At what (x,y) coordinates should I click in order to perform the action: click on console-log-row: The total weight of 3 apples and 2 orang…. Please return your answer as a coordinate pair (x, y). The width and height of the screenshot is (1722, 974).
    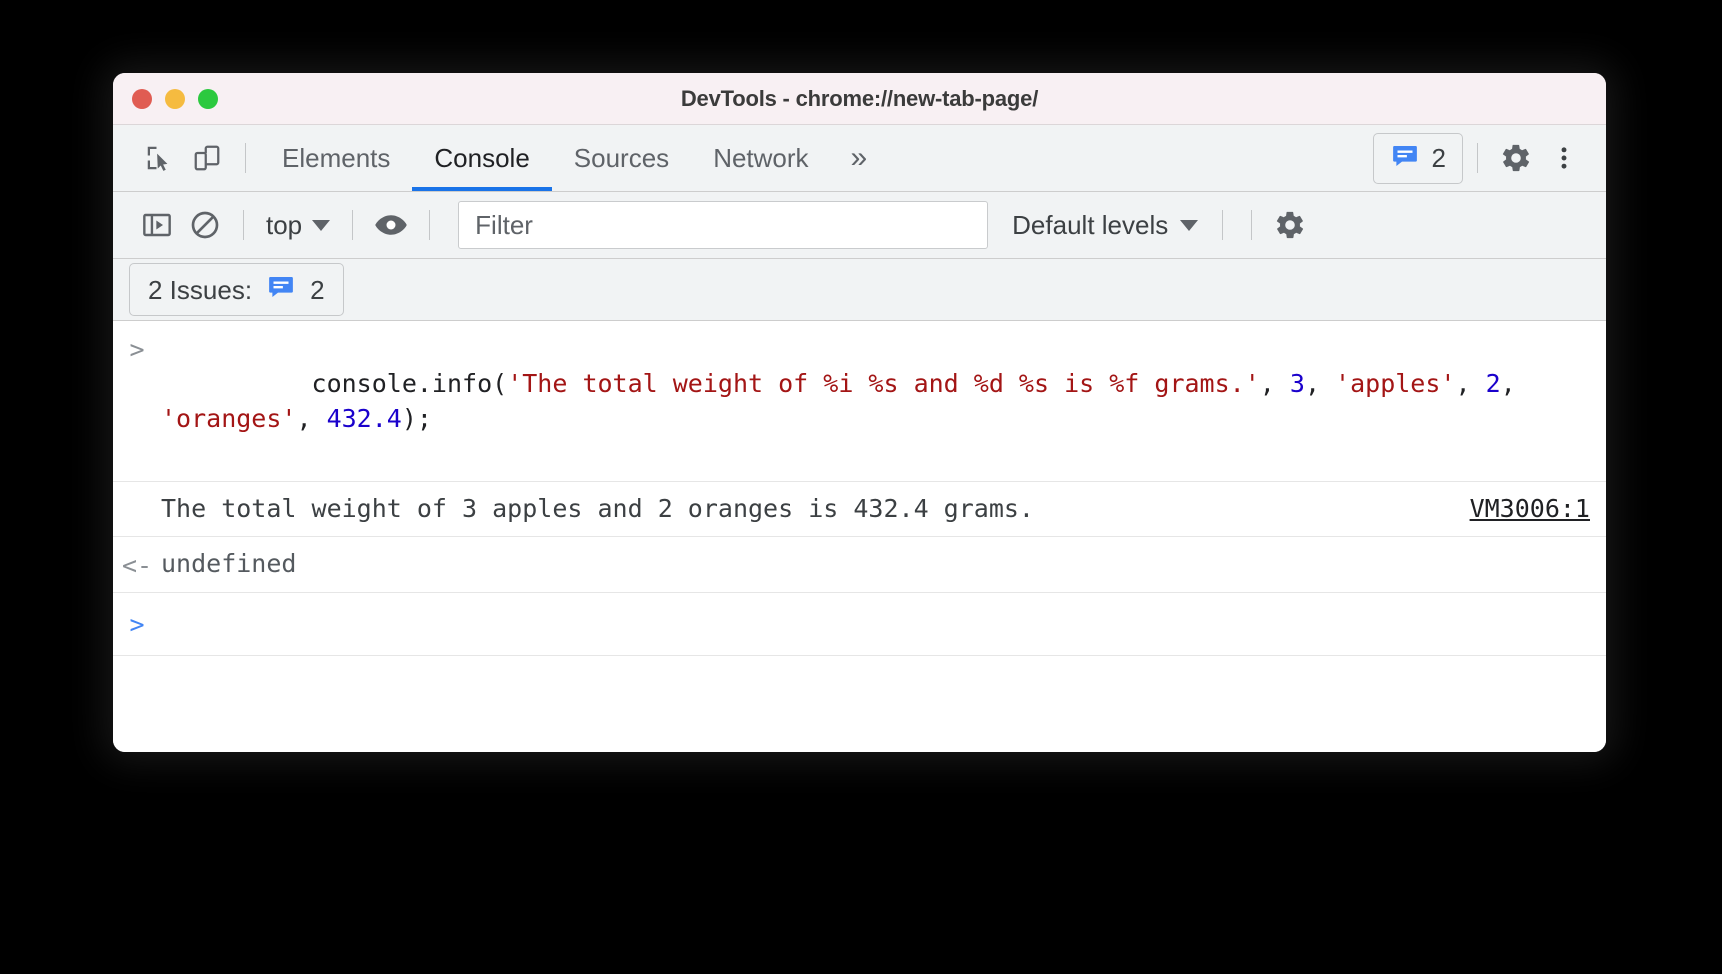
    Looking at the image, I should click on (859, 509).